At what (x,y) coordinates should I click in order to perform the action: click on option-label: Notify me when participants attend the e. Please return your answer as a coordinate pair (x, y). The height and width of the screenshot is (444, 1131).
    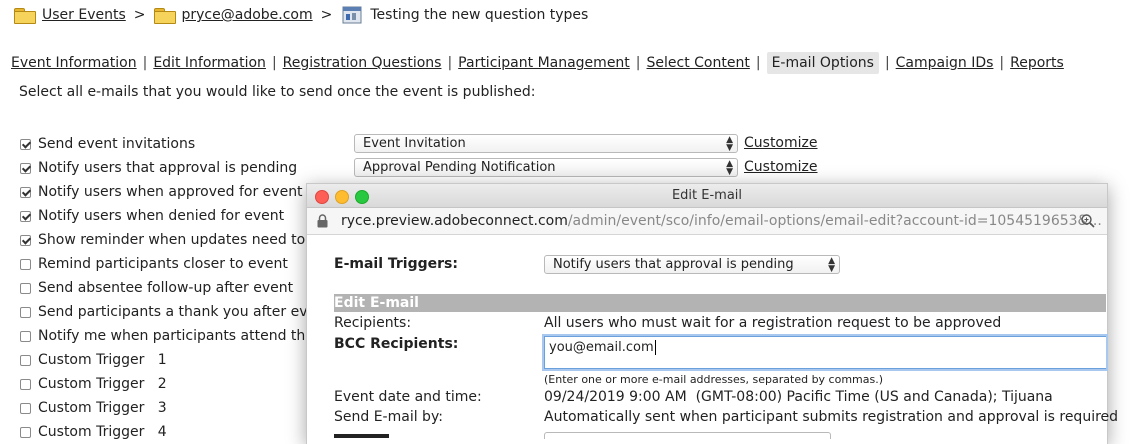
    Looking at the image, I should click on (182, 336).